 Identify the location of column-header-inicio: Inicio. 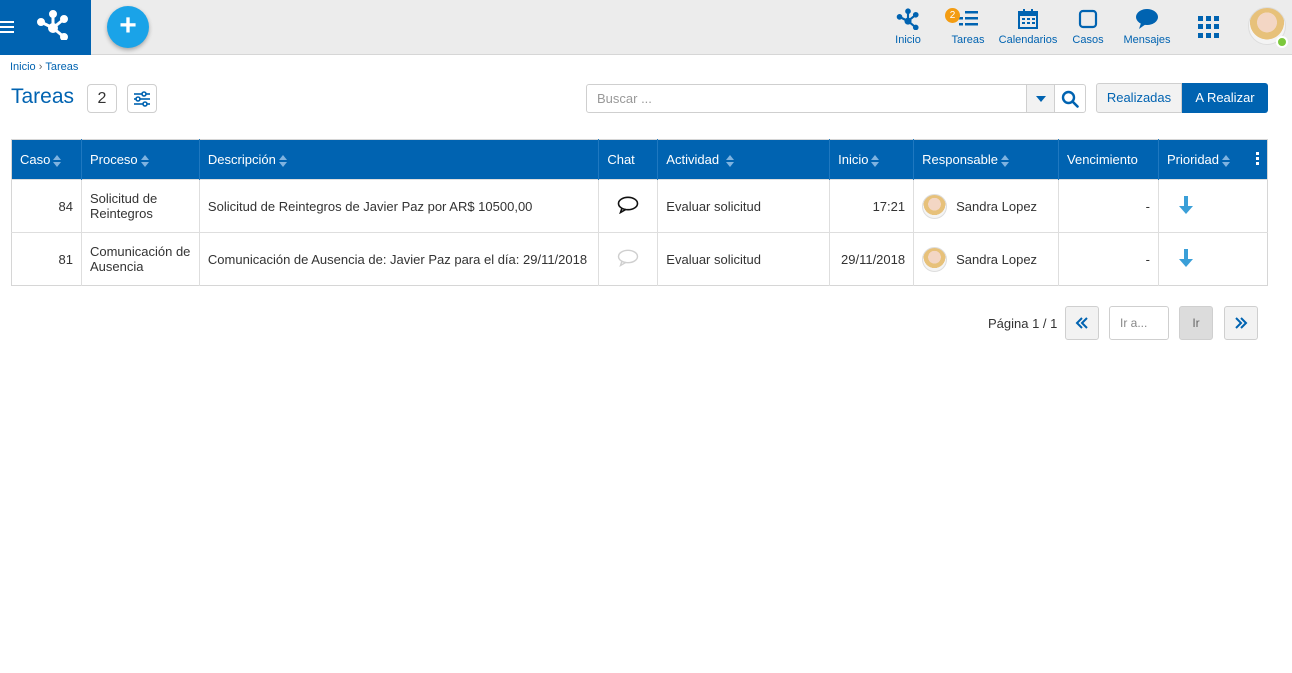
(872, 159).